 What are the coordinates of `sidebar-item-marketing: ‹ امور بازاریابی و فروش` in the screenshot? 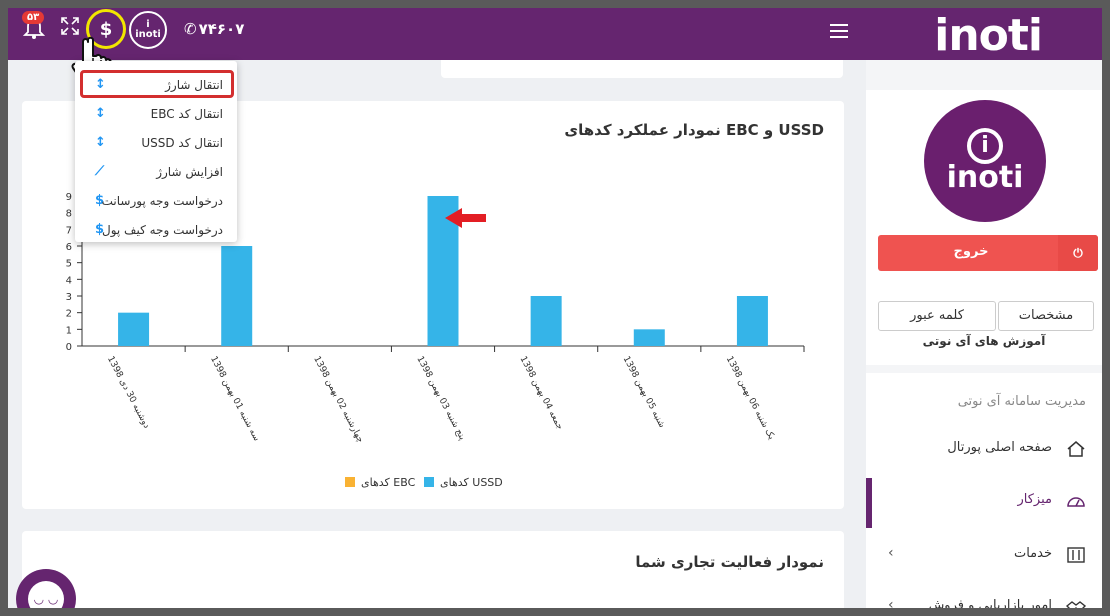 It's located at (984, 596).